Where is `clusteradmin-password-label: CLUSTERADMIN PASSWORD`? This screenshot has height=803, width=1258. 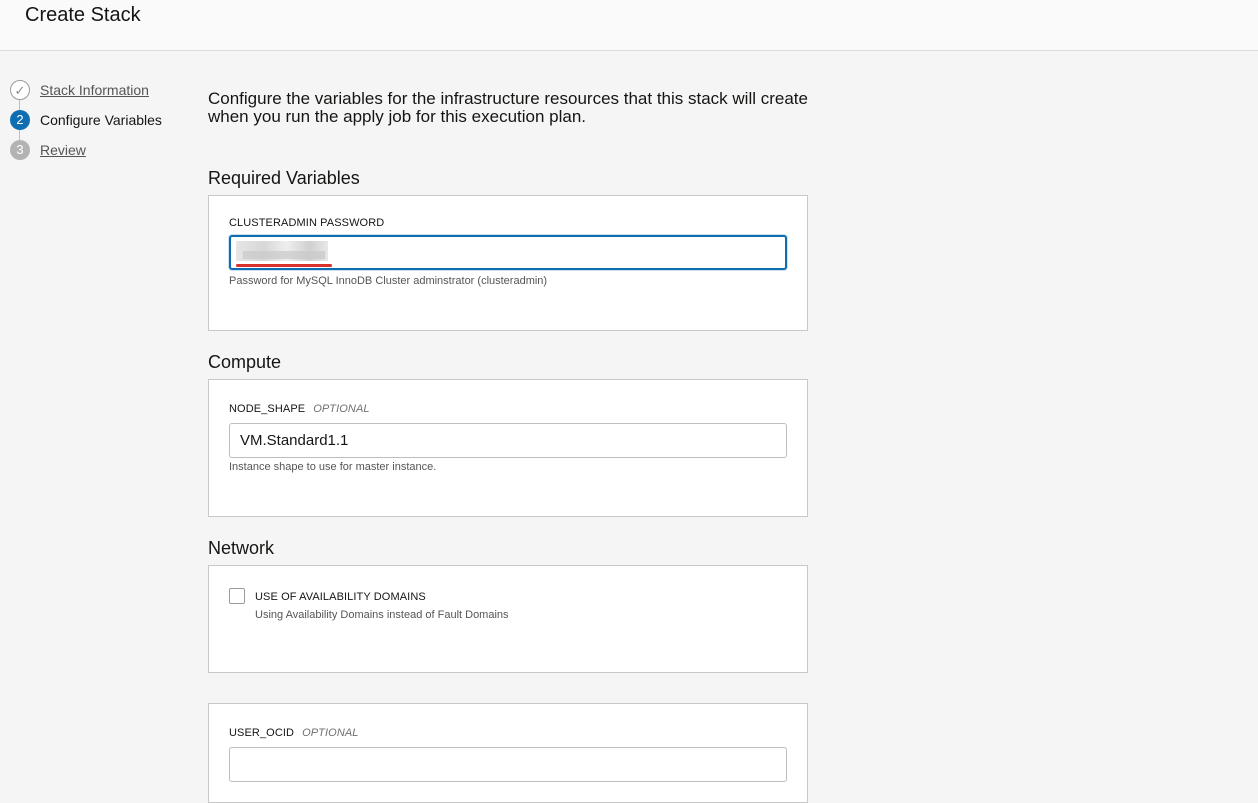
clusteradmin-password-label: CLUSTERADMIN PASSWORD is located at coordinates (307, 223).